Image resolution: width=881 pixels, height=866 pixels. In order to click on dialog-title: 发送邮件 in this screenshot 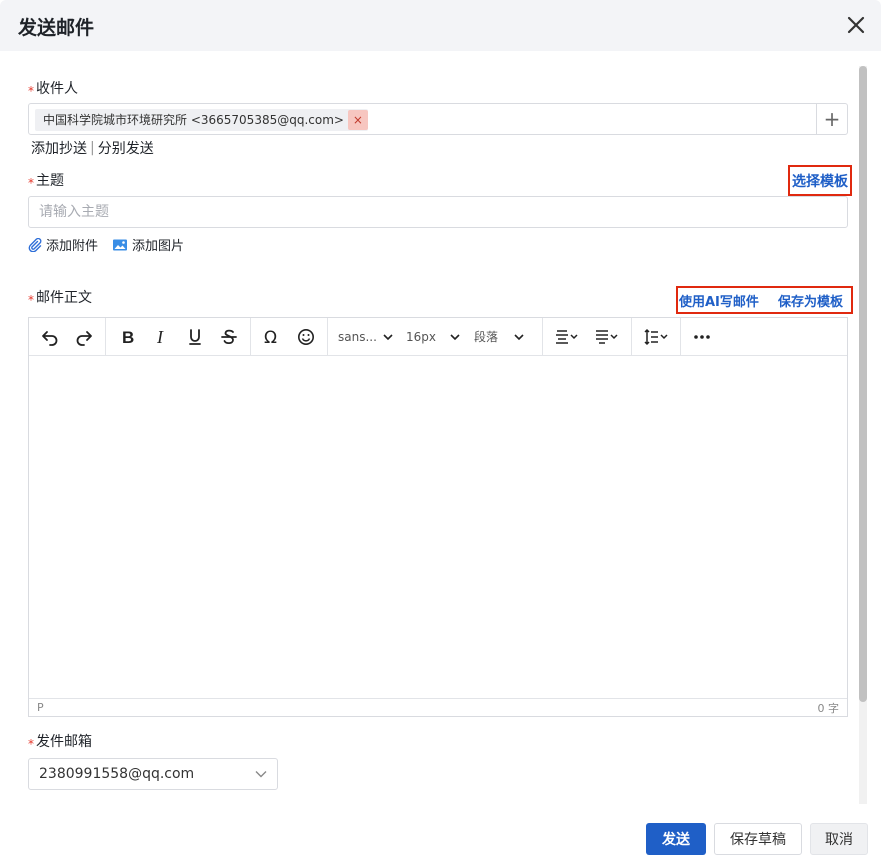, I will do `click(56, 28)`.